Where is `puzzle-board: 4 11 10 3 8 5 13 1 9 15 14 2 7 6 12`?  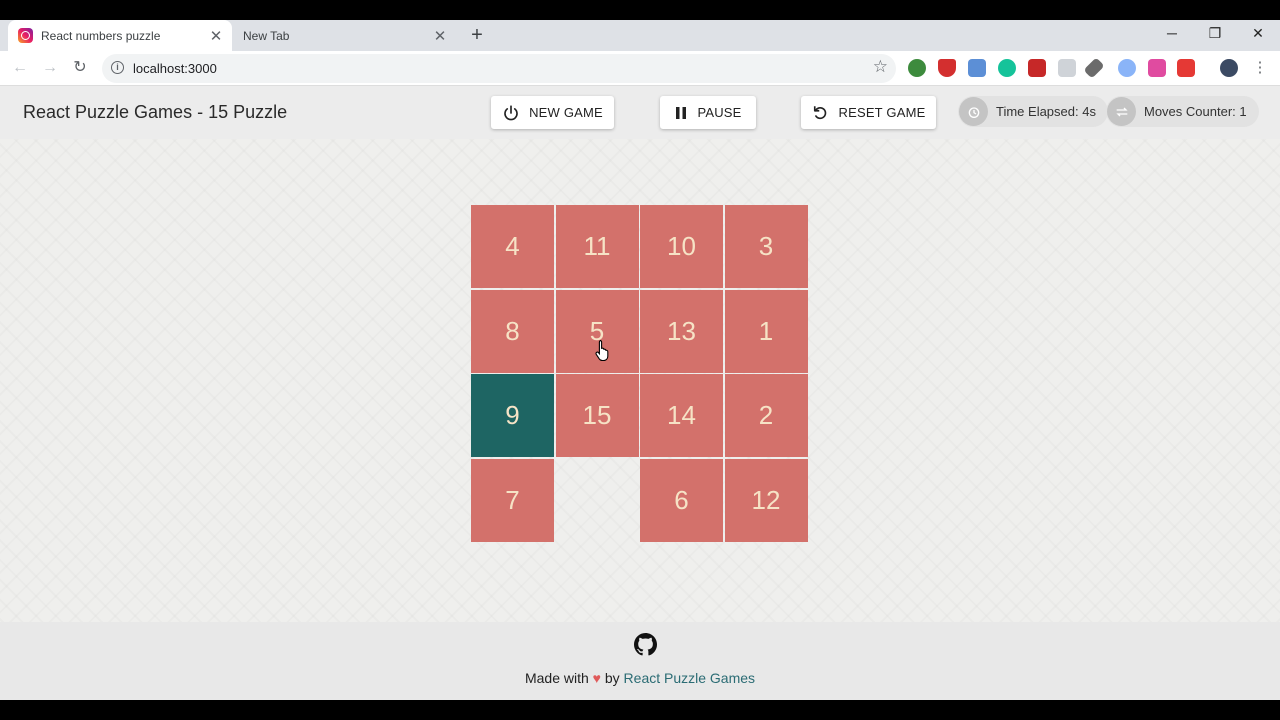 puzzle-board: 4 11 10 3 8 5 13 1 9 15 14 2 7 6 12 is located at coordinates (640, 373).